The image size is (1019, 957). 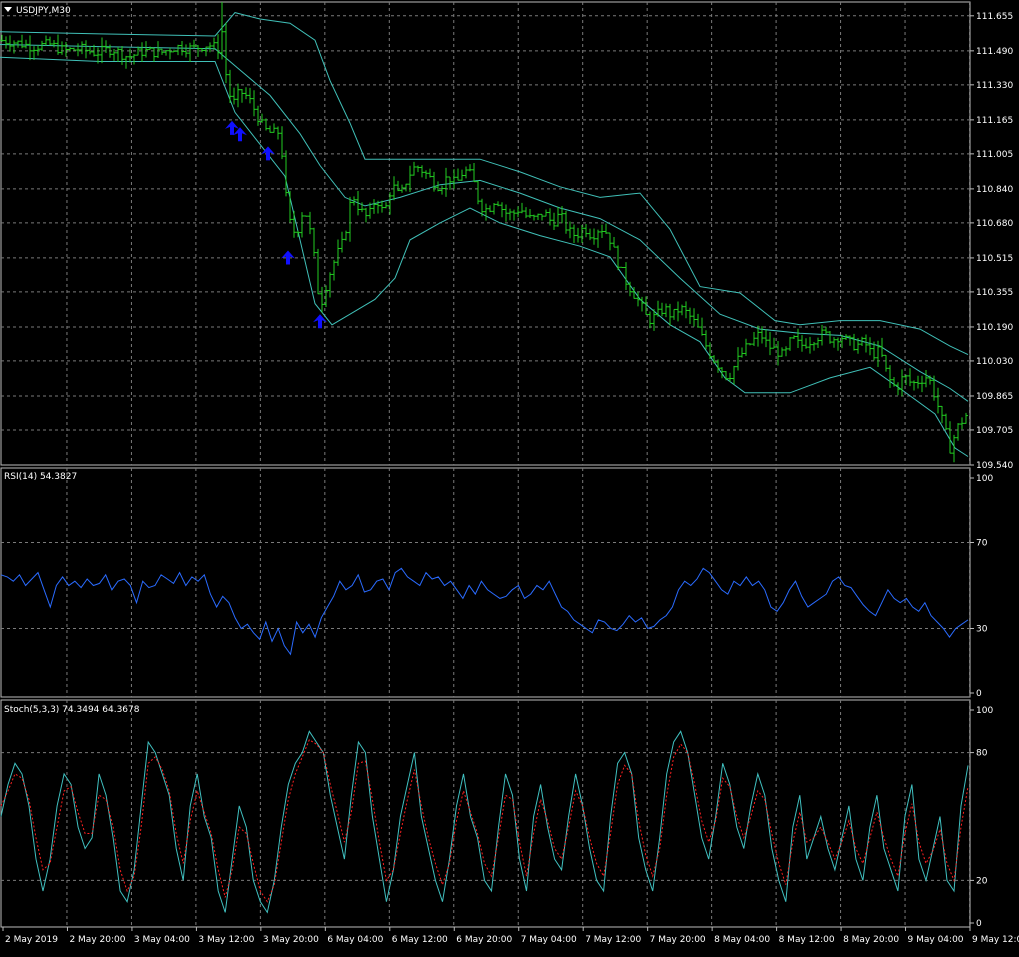 What do you see at coordinates (994, 190) in the screenshot?
I see `price-tick-label: 110.840` at bounding box center [994, 190].